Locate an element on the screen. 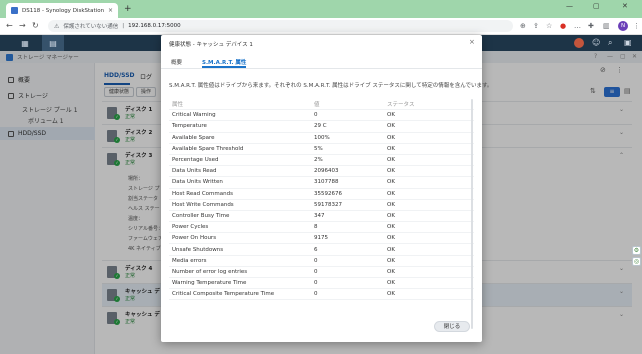 The height and width of the screenshot is (354, 642). attribute-value: 9175 is located at coordinates (321, 238).